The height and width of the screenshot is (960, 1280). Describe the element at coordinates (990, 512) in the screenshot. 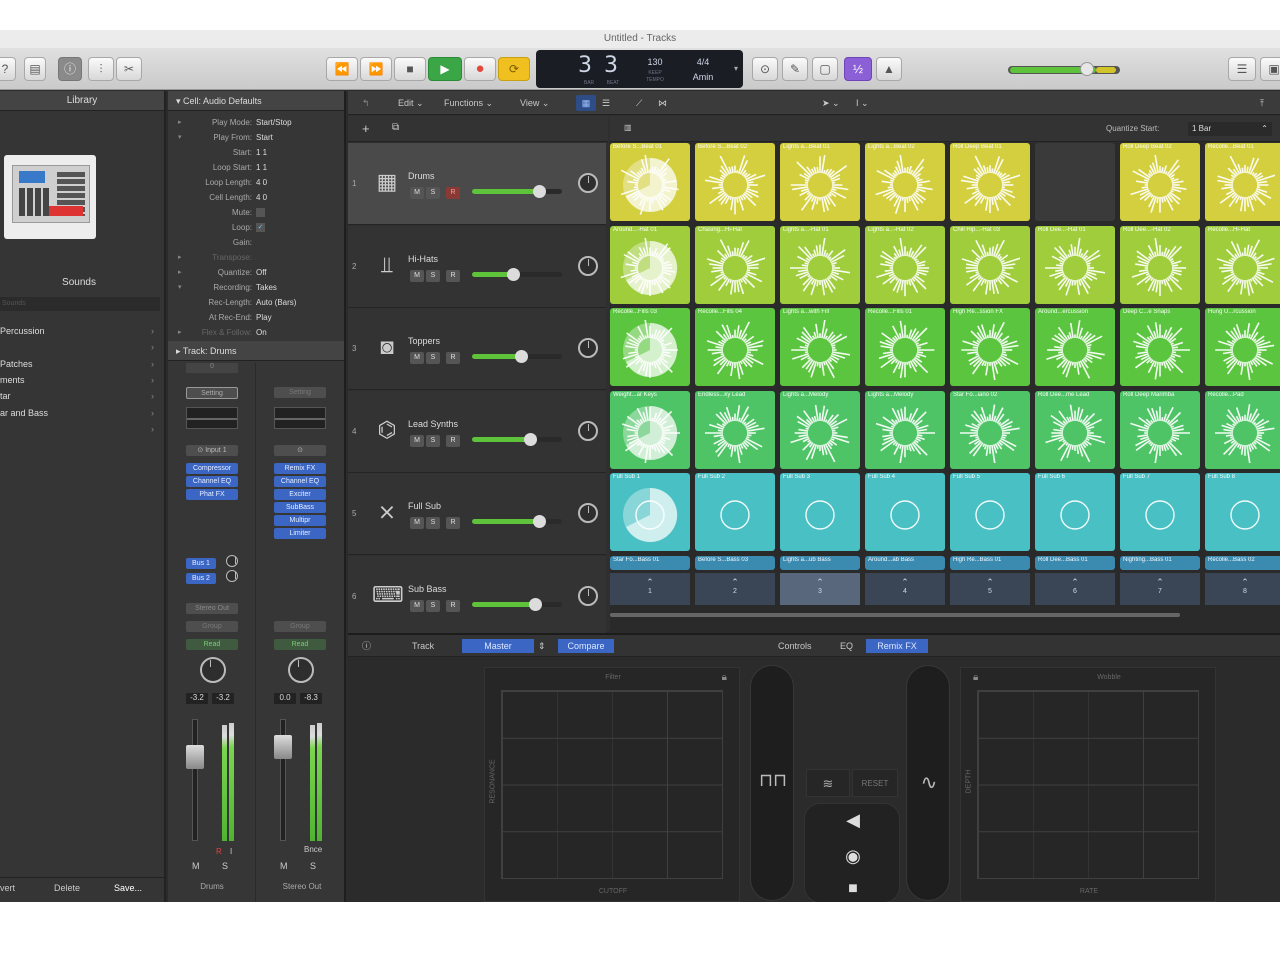

I see `loop-cell: Full Sub 5` at that location.